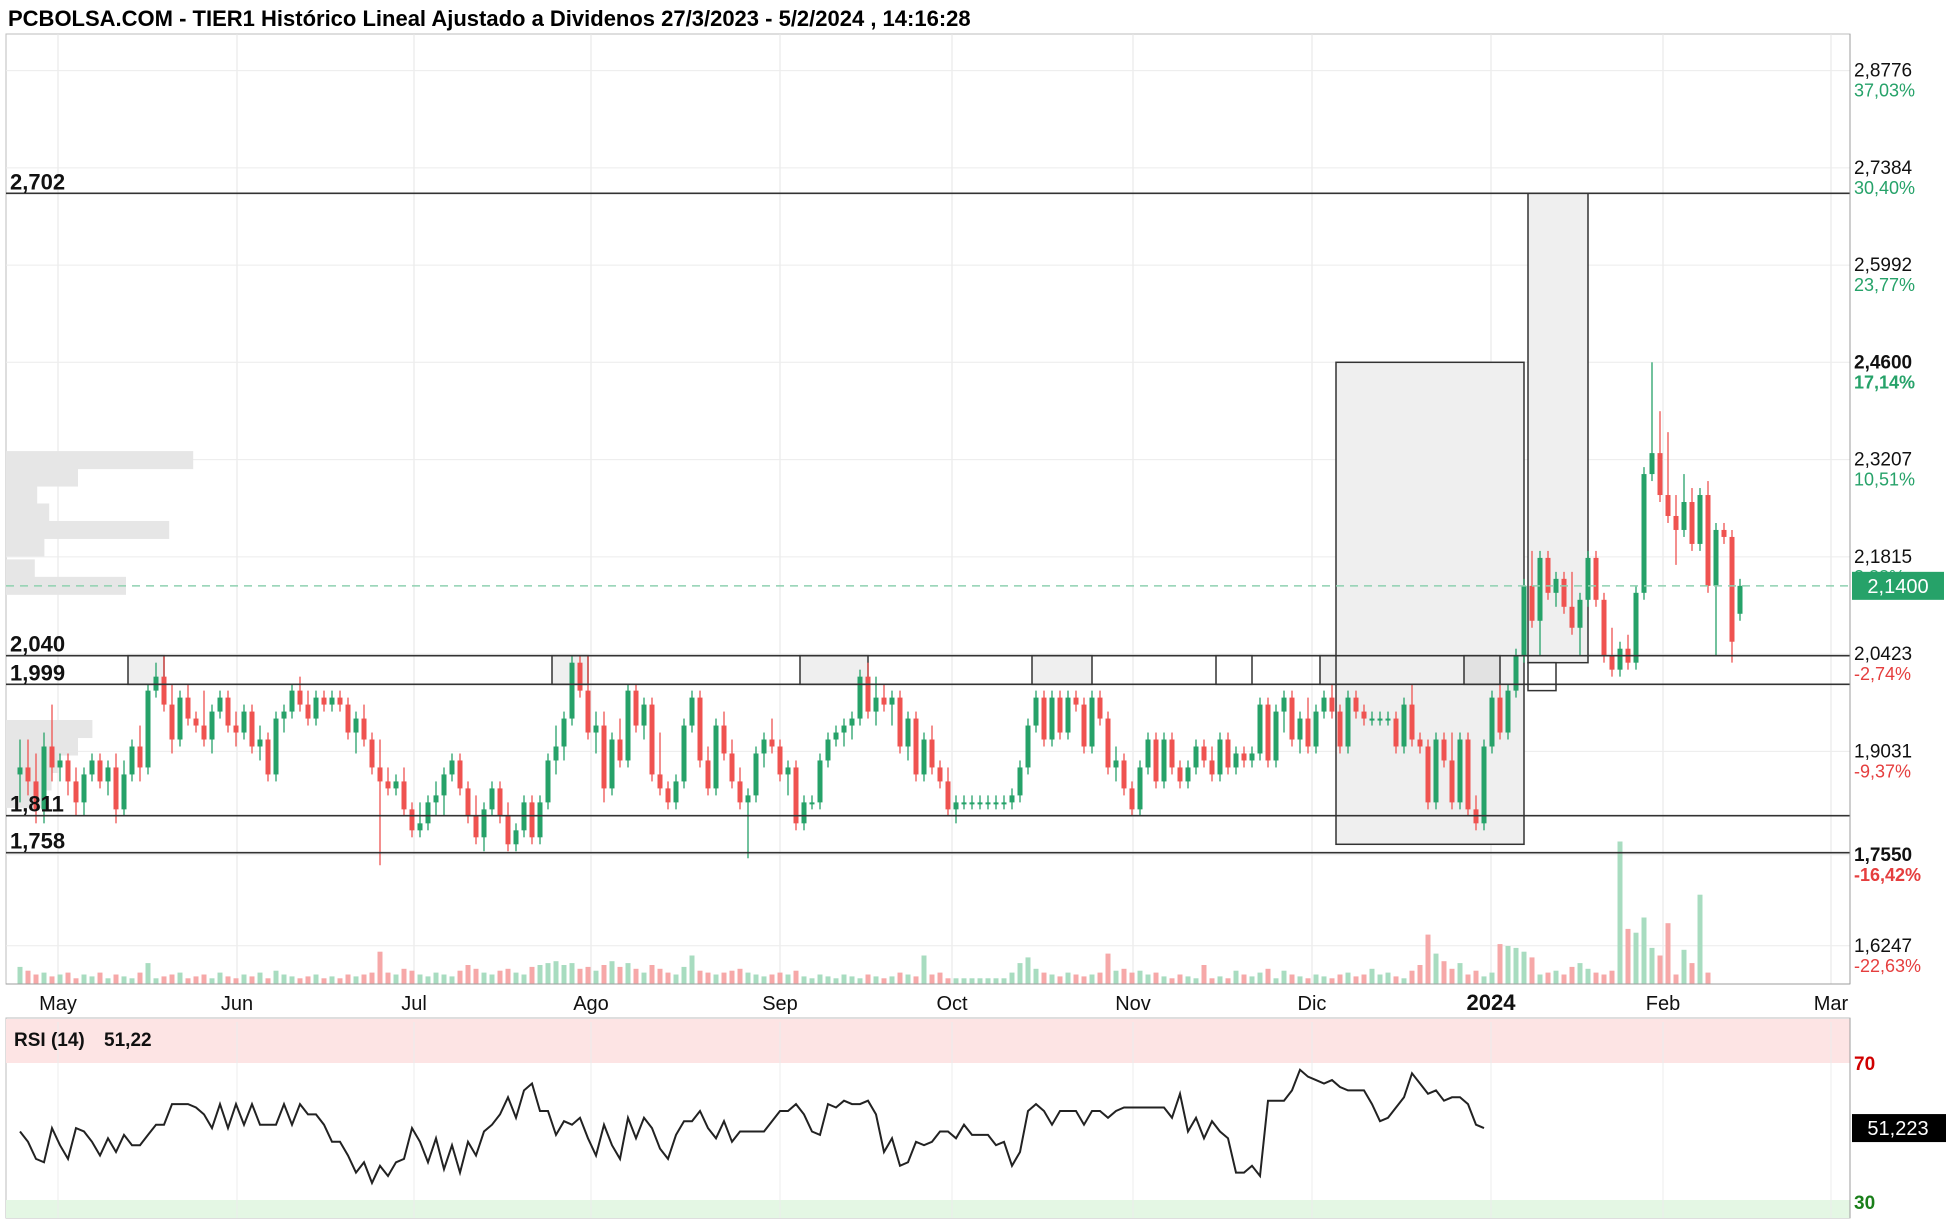 This screenshot has width=1950, height=1222. What do you see at coordinates (1864, 1203) in the screenshot?
I see `rsi-30-label: 30` at bounding box center [1864, 1203].